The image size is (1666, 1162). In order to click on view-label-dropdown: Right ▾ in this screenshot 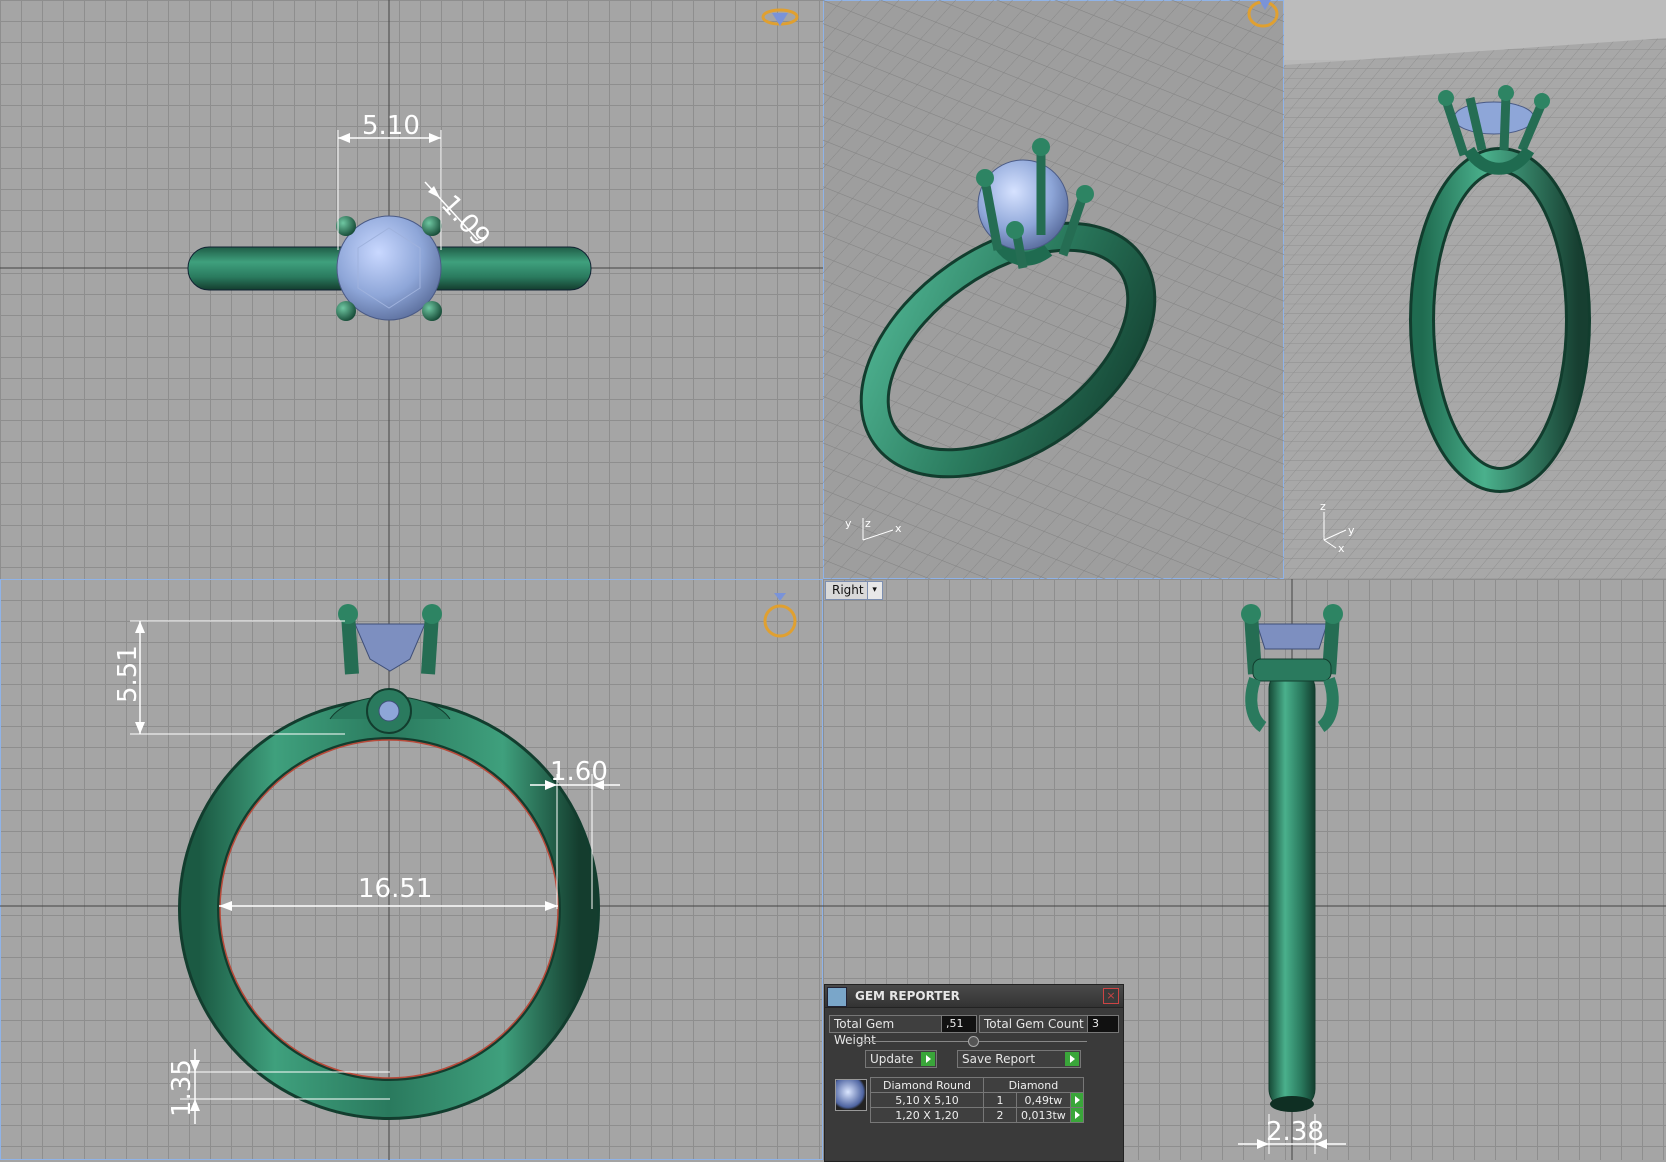, I will do `click(854, 590)`.